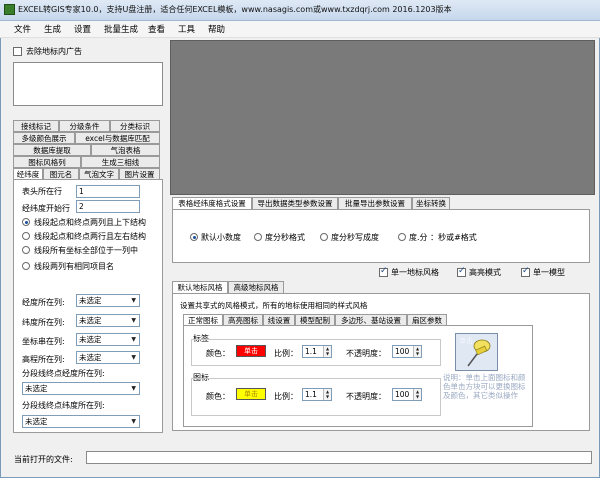  Describe the element at coordinates (43, 322) in the screenshot. I see `lat-col-label: 纬度所在列:` at that location.